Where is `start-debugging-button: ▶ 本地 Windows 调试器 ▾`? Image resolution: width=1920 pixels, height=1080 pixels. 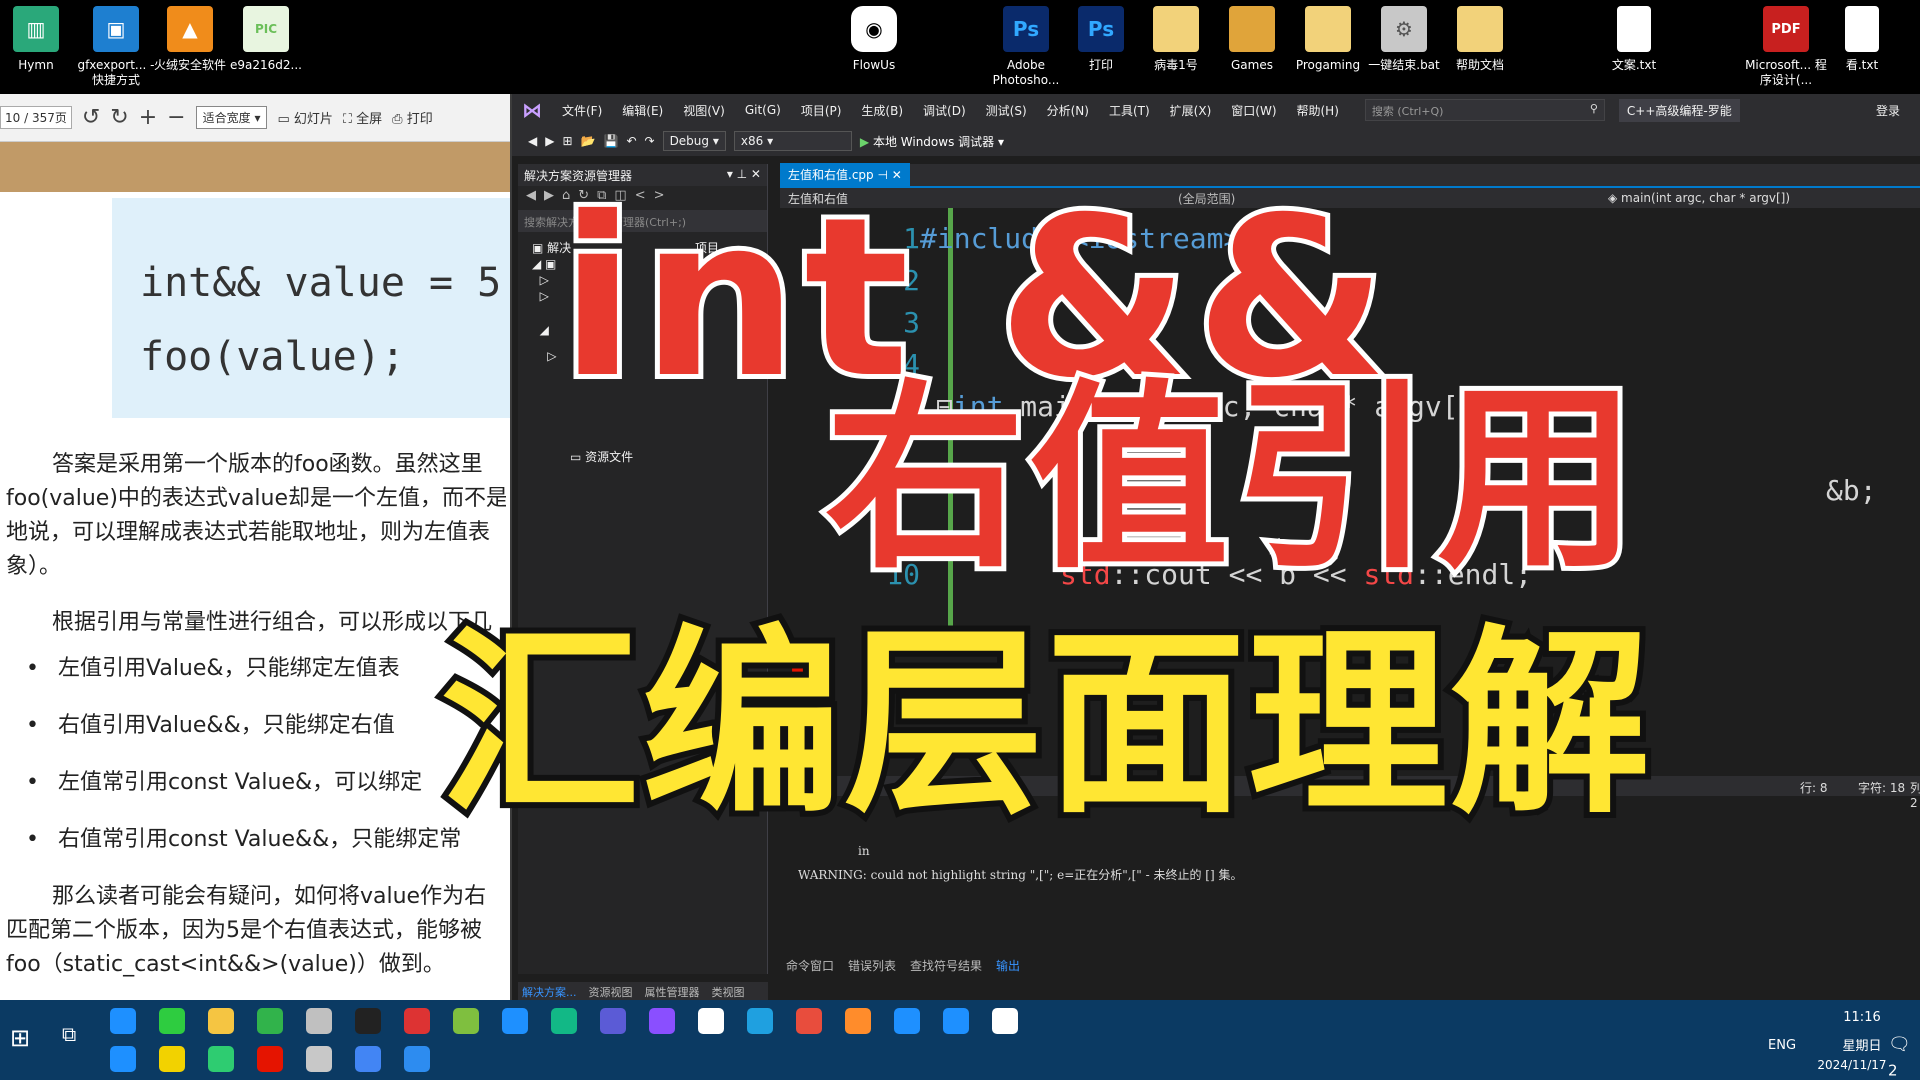
start-debugging-button: ▶ 本地 Windows 调试器 ▾ is located at coordinates (932, 141).